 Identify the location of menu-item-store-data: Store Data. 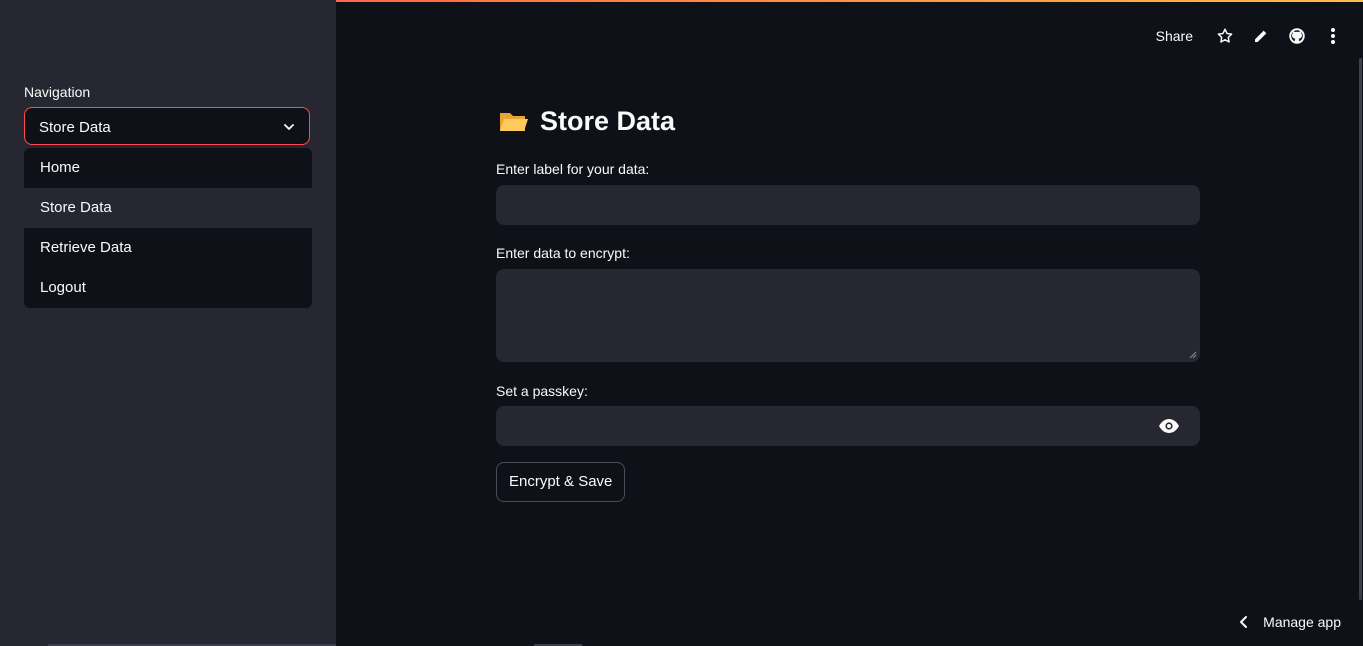
(168, 208).